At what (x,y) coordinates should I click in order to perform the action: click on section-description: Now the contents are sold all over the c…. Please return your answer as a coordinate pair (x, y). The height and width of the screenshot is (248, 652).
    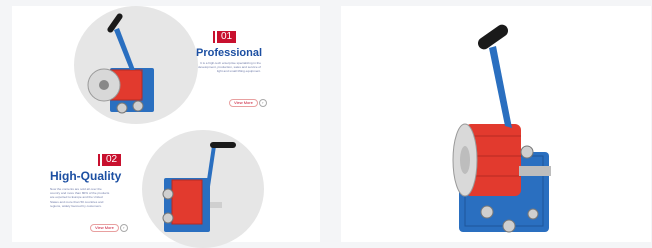
    Looking at the image, I should click on (80, 197).